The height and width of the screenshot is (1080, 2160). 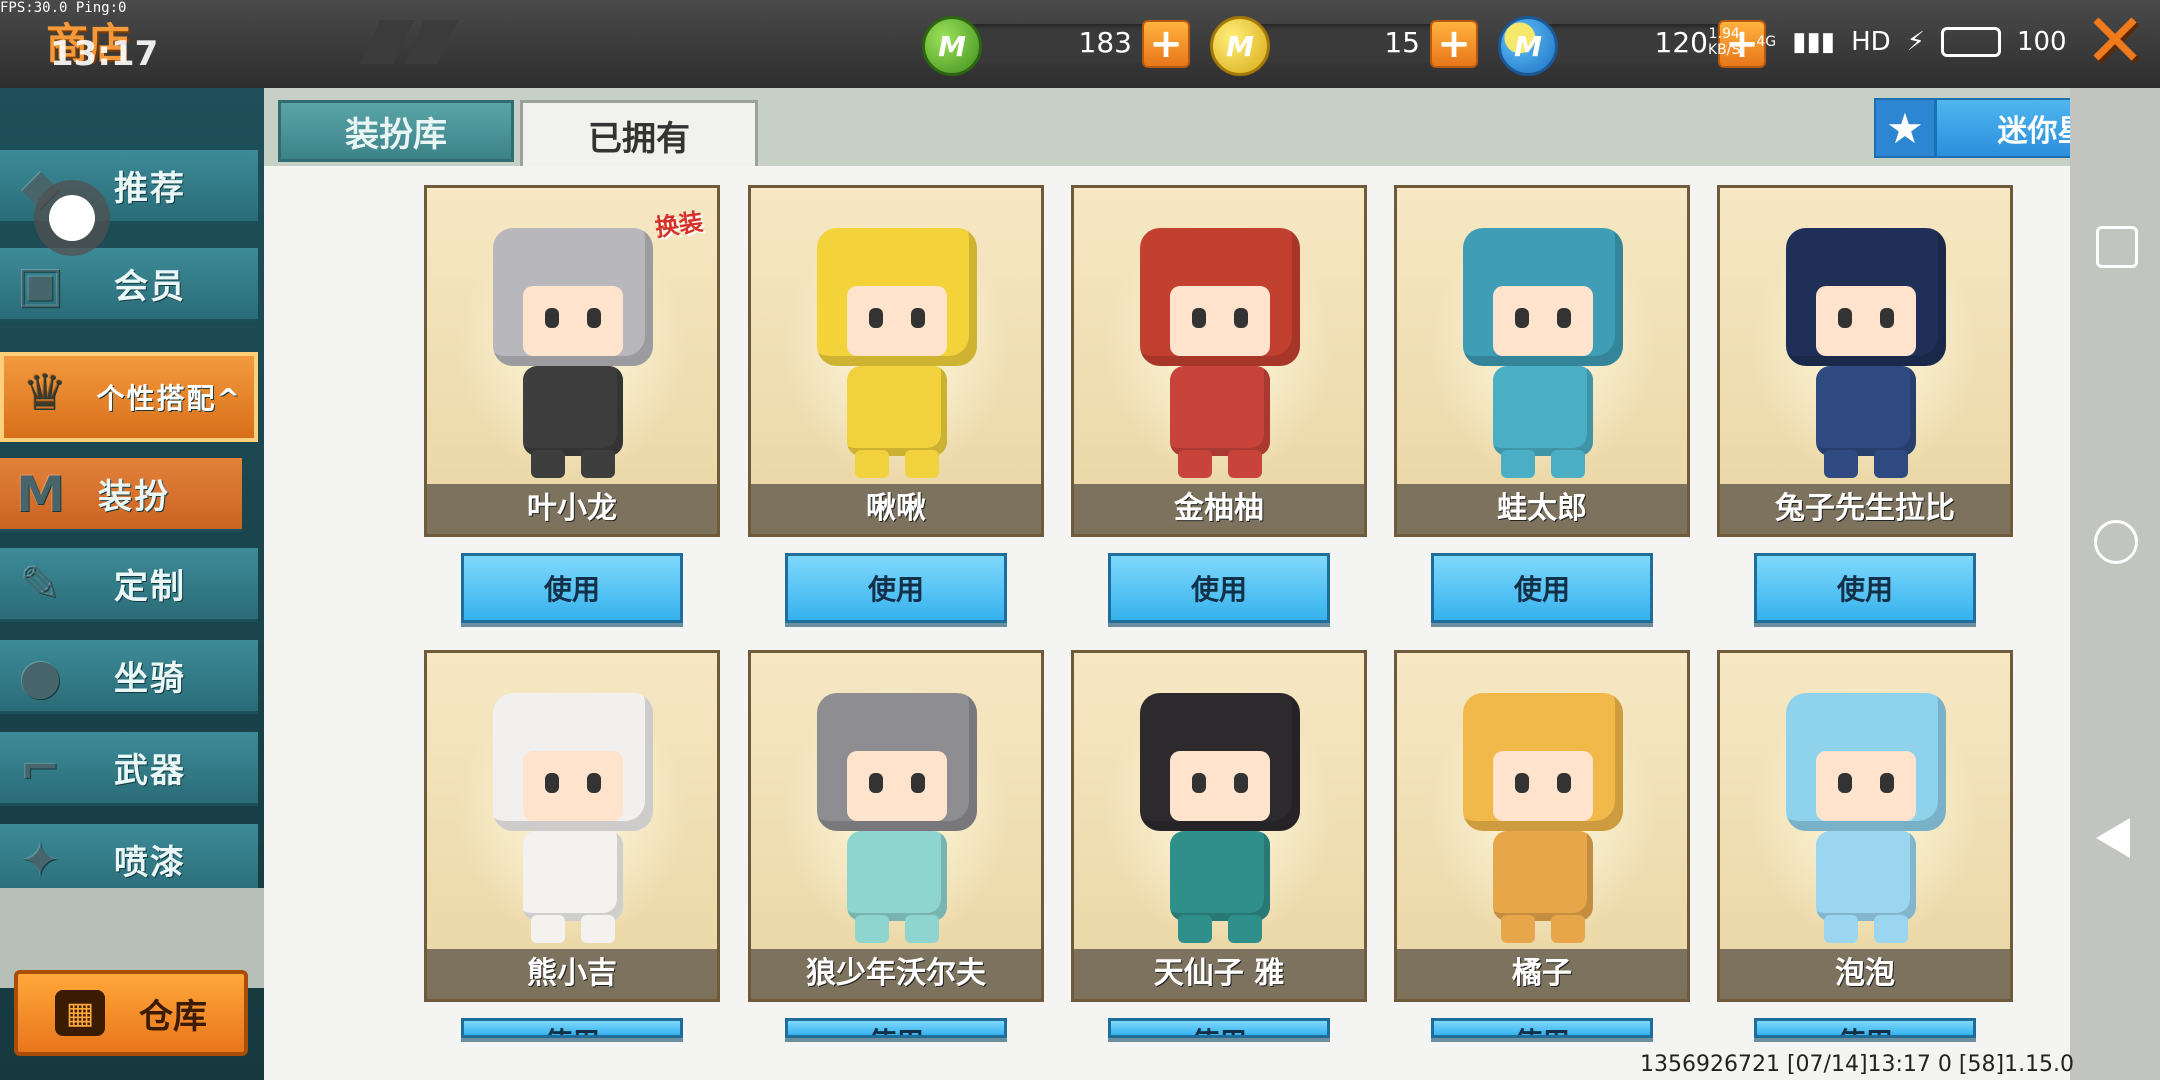 What do you see at coordinates (1528, 46) in the screenshot?
I see `blue-coin-icon: M` at bounding box center [1528, 46].